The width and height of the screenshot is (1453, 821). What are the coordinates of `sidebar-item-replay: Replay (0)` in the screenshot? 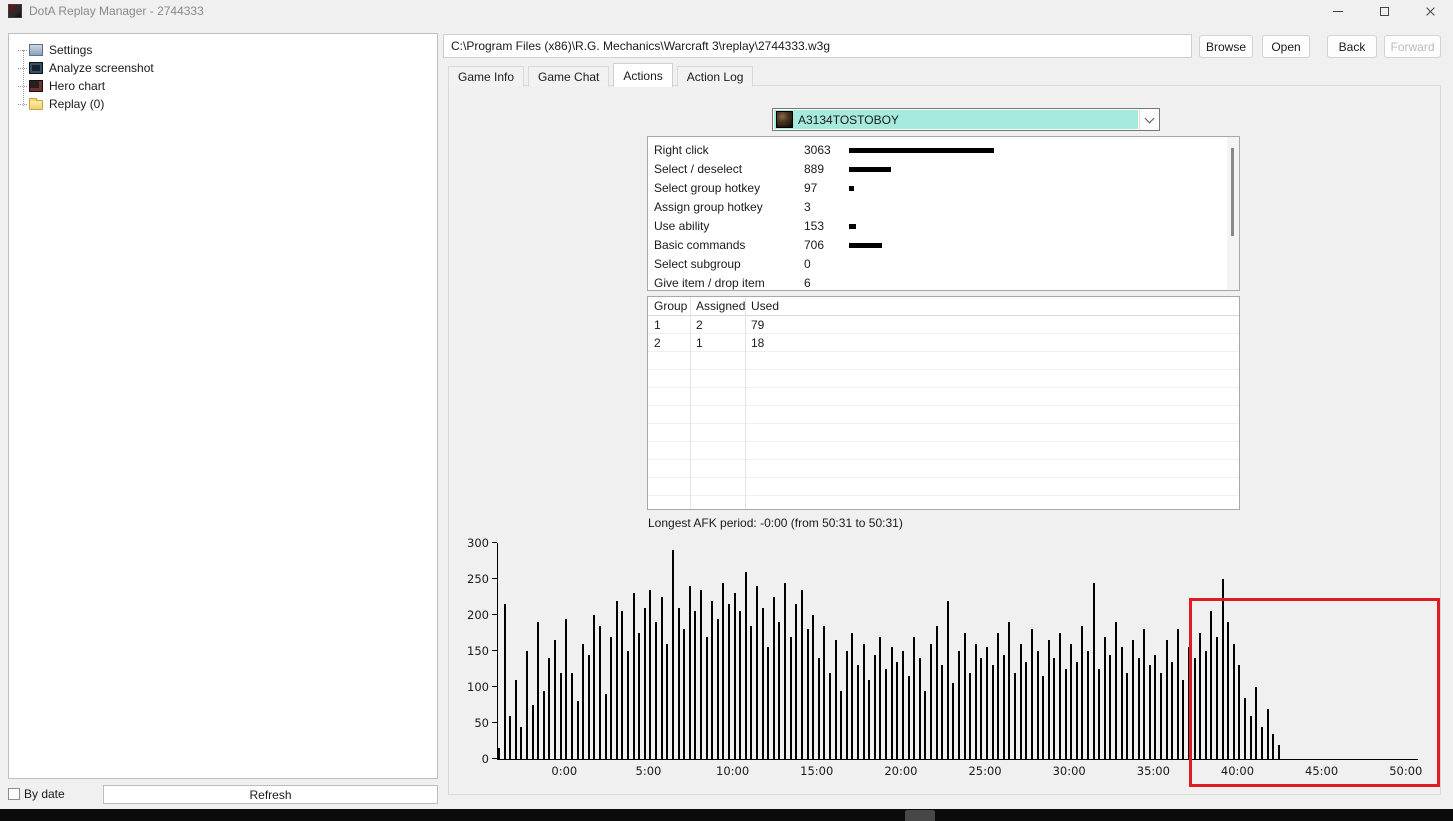 It's located at (227, 104).